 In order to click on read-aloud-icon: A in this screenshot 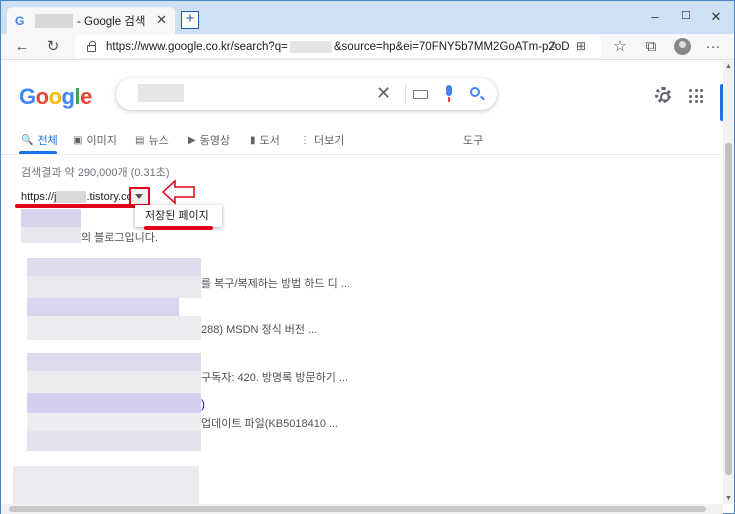, I will do `click(554, 46)`.